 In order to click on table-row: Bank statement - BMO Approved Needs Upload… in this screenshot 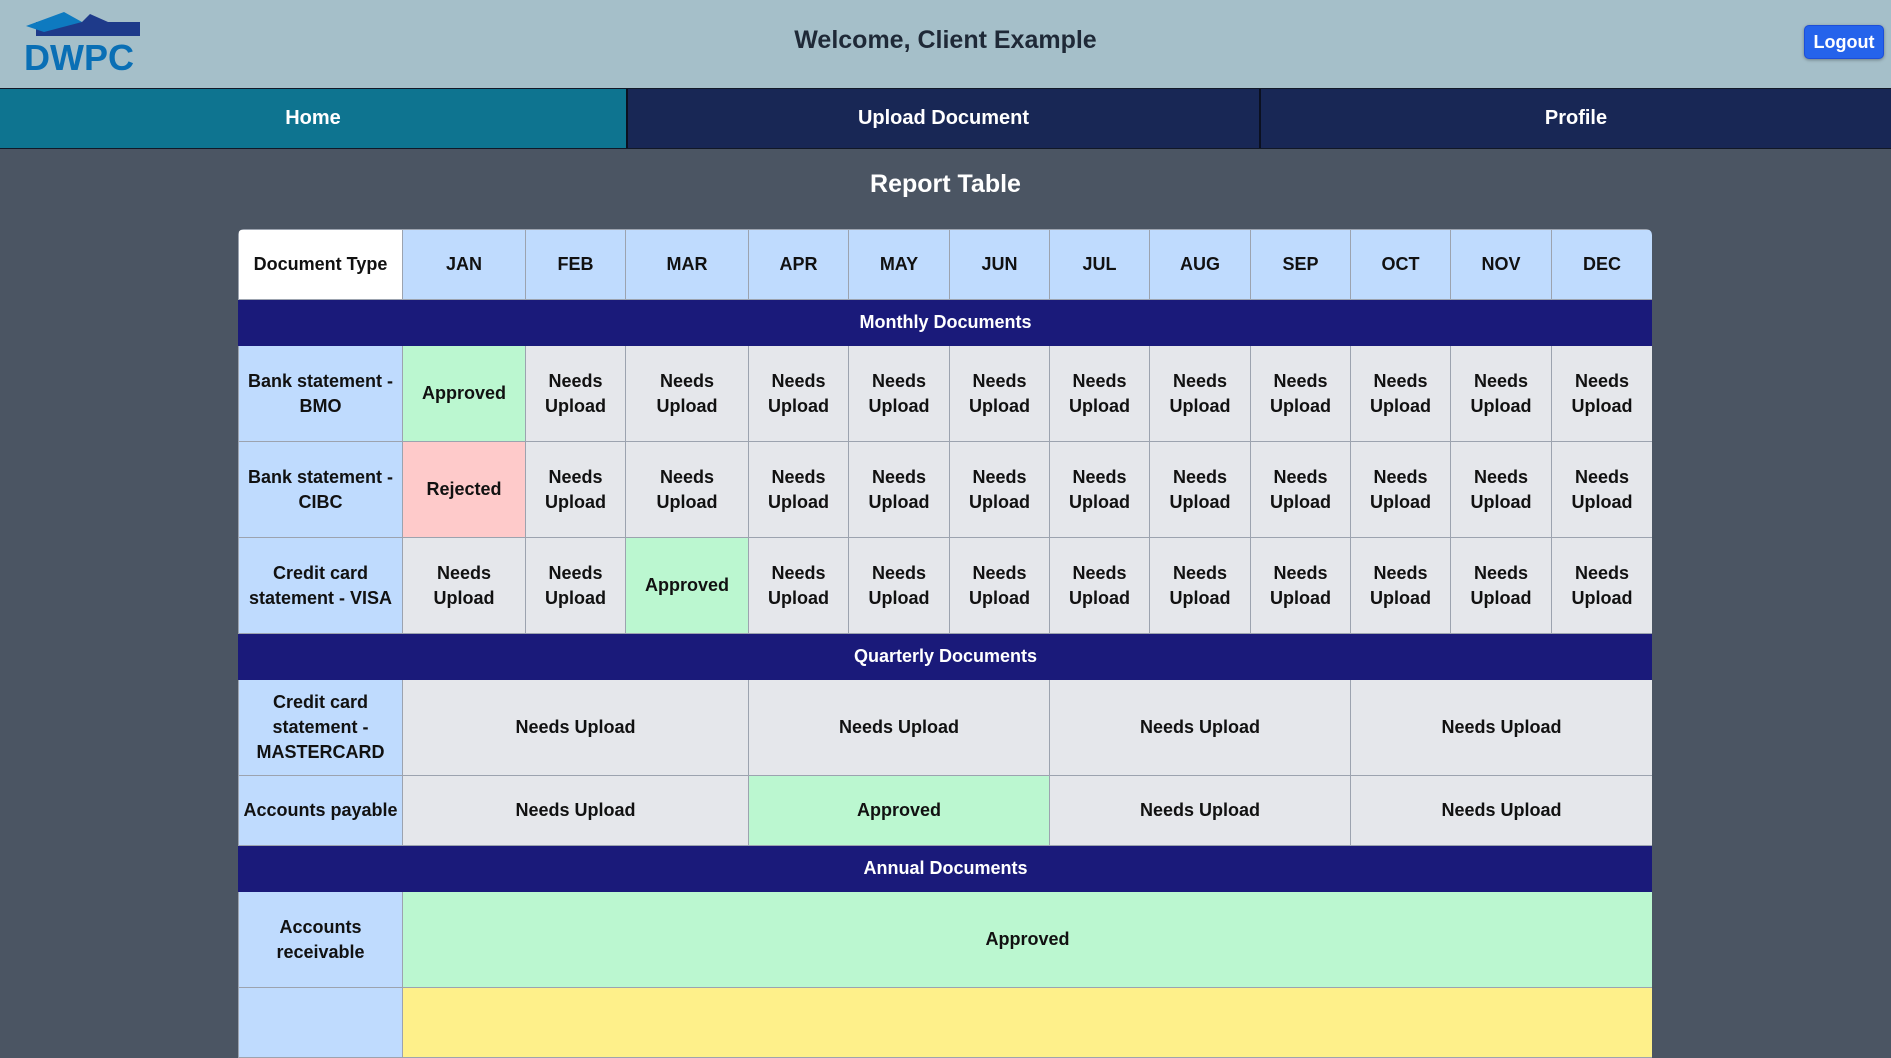, I will do `click(945, 393)`.